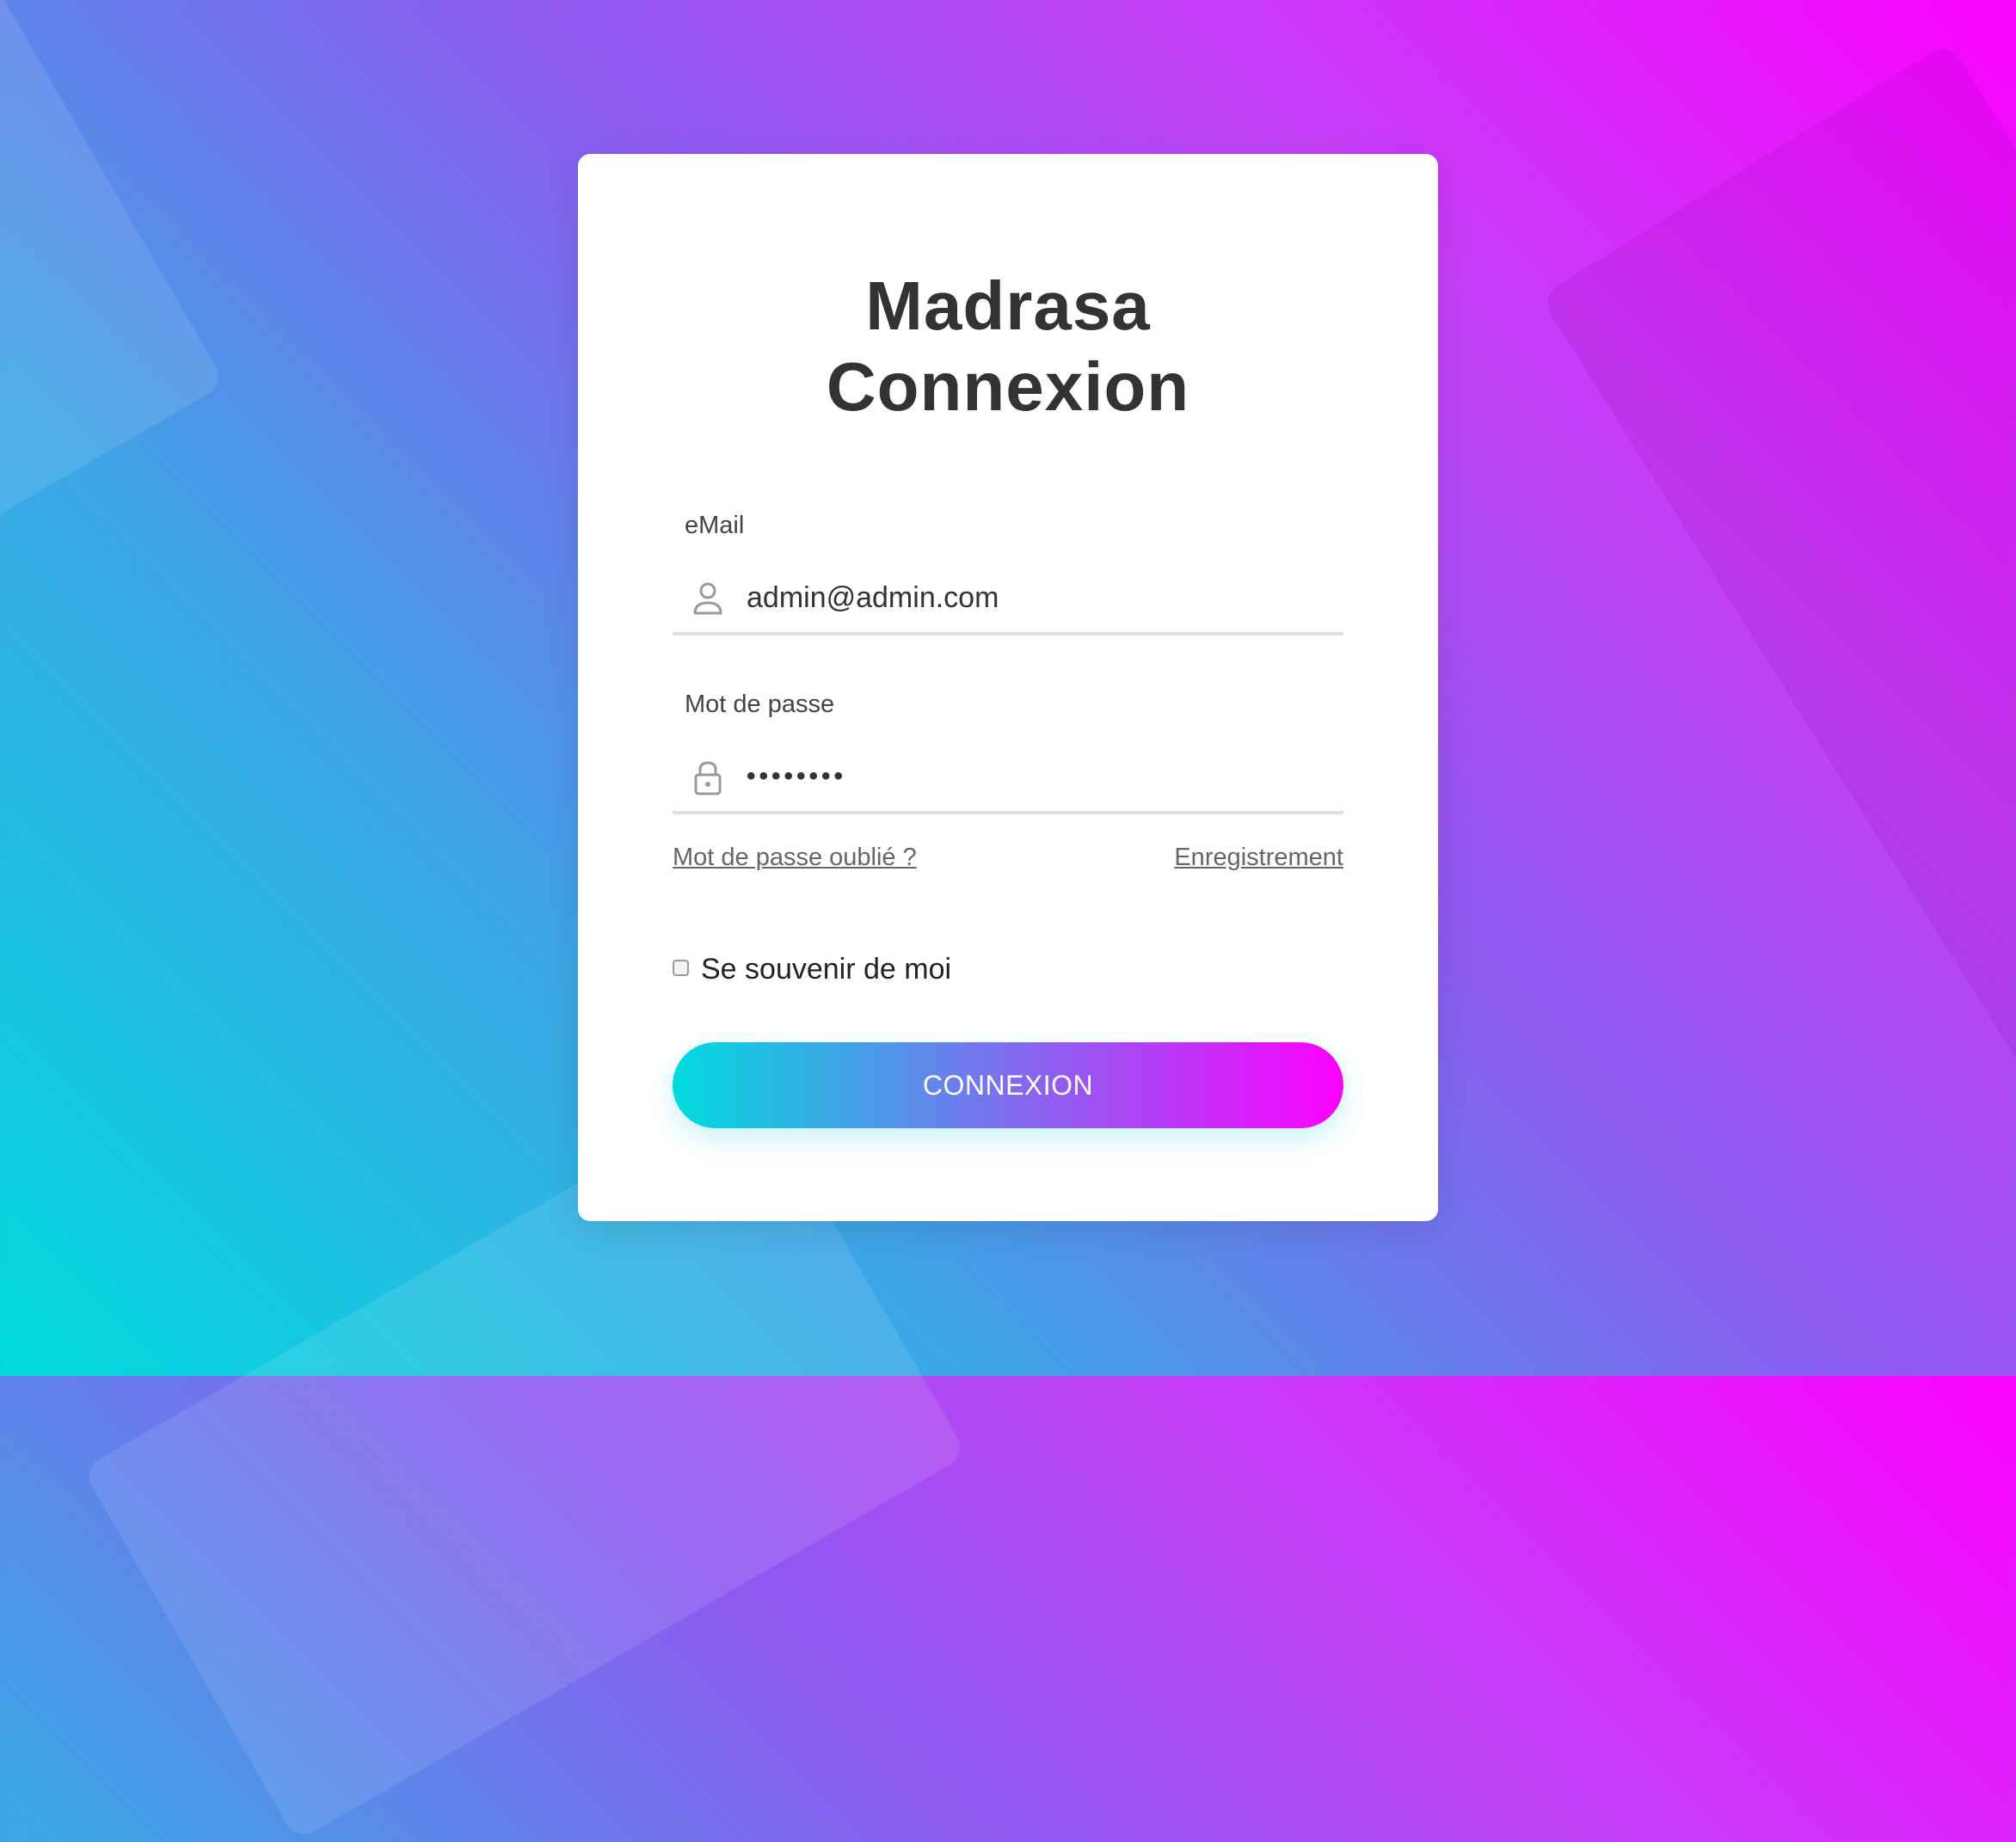 Image resolution: width=2016 pixels, height=1842 pixels. What do you see at coordinates (827, 969) in the screenshot?
I see `remember-me-label: Se souvenir de moi` at bounding box center [827, 969].